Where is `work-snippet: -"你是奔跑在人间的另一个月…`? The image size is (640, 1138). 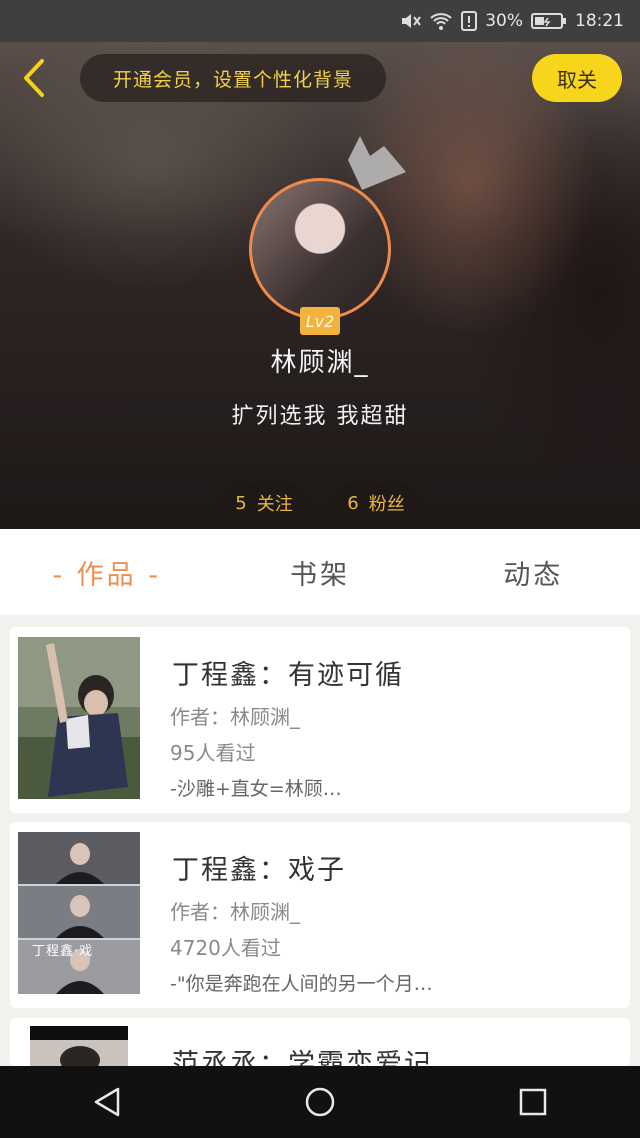
work-snippet: -"你是奔跑在人间的另一个月… is located at coordinates (301, 984).